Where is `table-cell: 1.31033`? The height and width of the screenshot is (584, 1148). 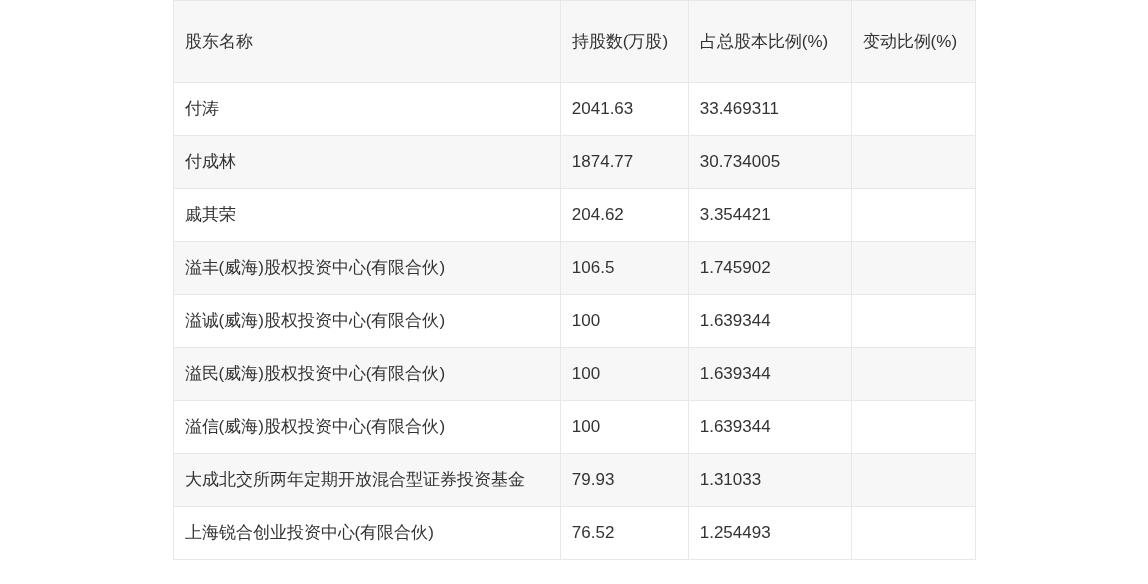 table-cell: 1.31033 is located at coordinates (770, 480).